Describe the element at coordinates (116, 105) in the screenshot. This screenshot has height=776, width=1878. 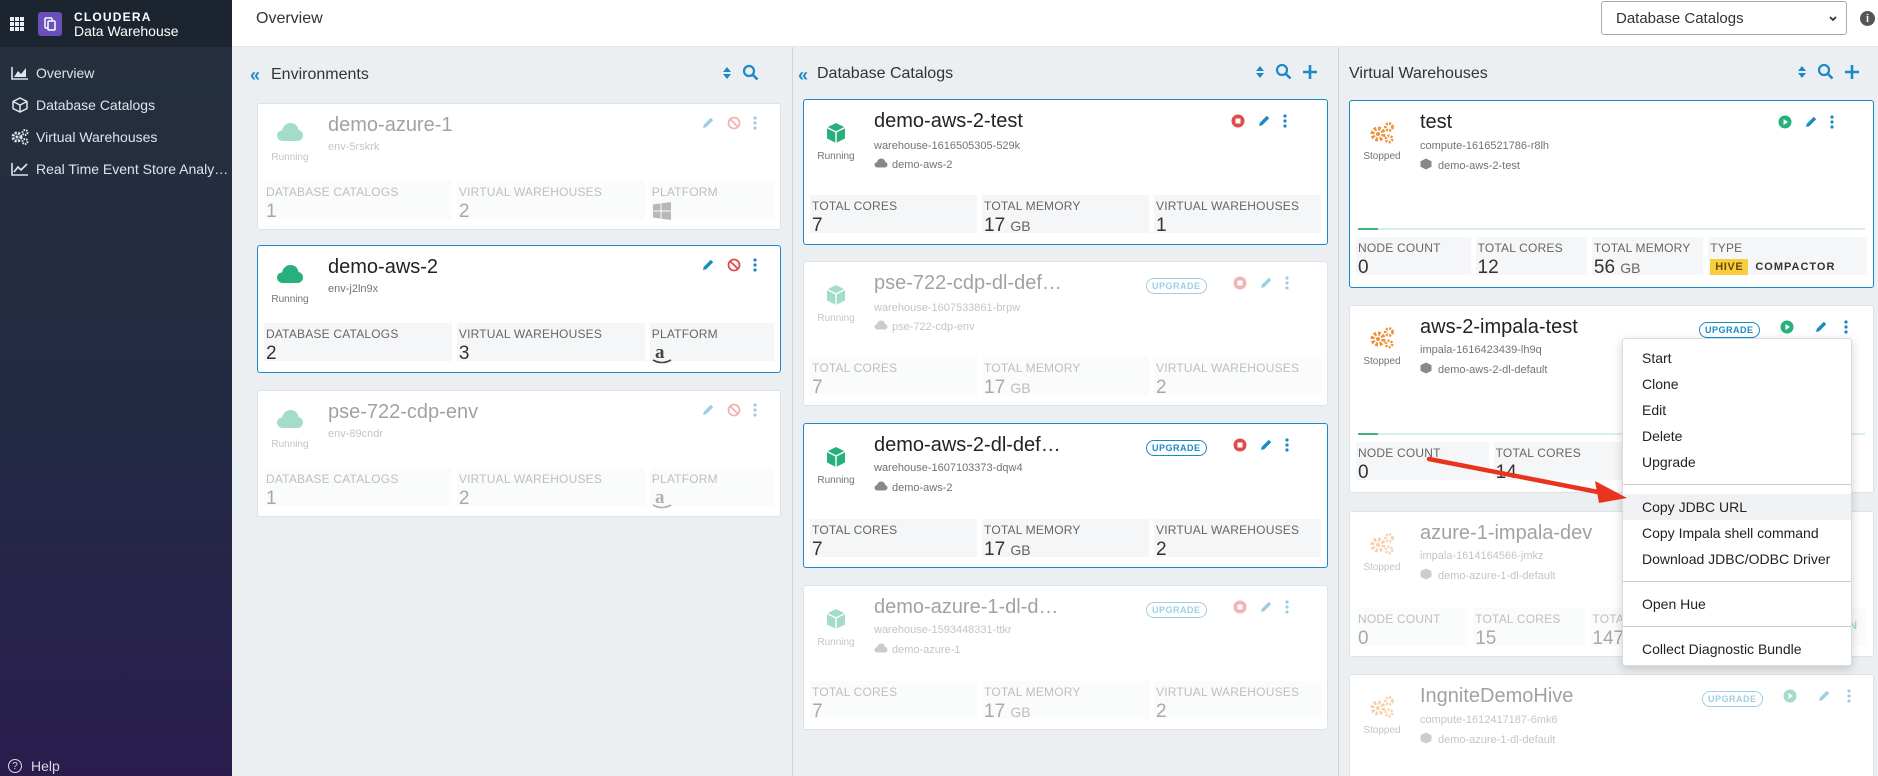
I see `sidebar-item-database-catalogs: Database Catalogs` at that location.